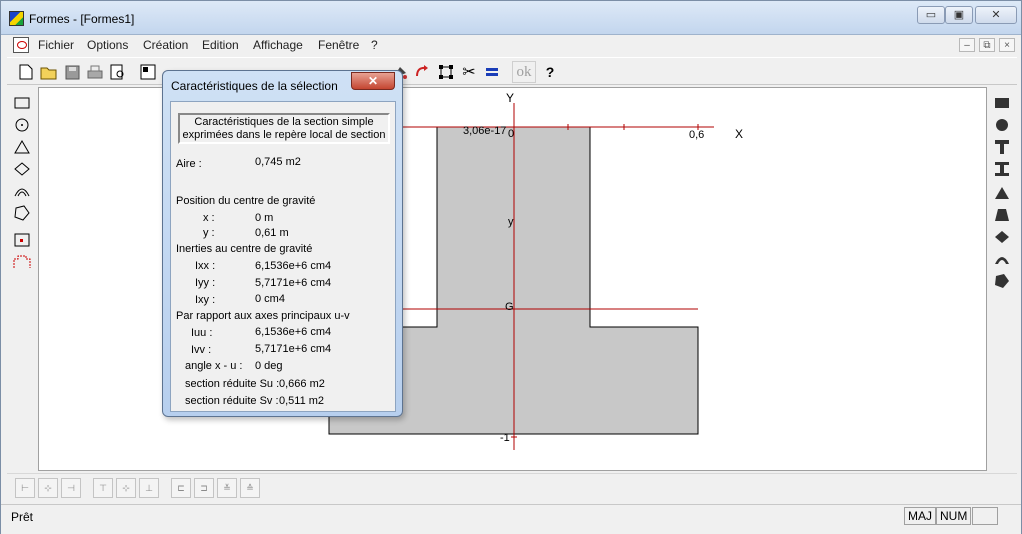 Image resolution: width=1022 pixels, height=534 pixels. Describe the element at coordinates (118, 72) in the screenshot. I see `print-preview-icon` at that location.